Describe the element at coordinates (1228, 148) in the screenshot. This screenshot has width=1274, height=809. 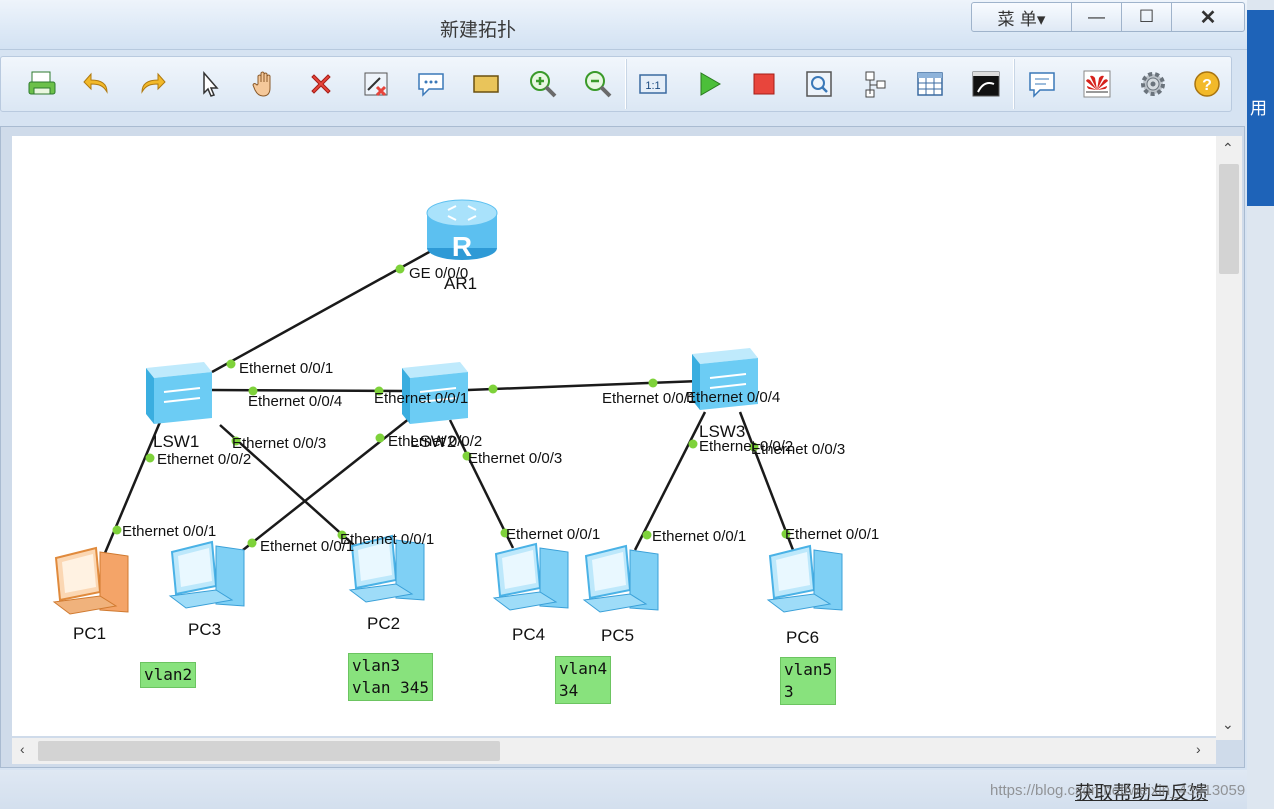
I see `scroll-up-icon: ⌃` at that location.